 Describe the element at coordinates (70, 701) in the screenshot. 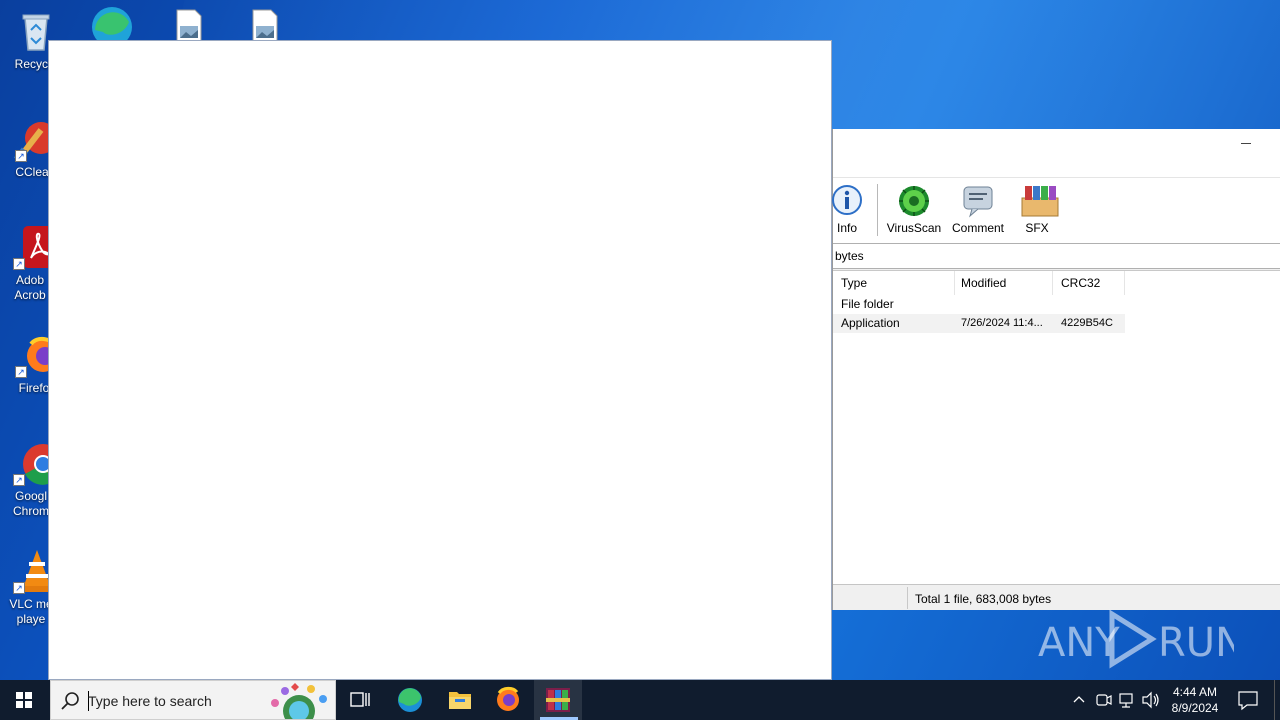

I see `search-icon` at that location.